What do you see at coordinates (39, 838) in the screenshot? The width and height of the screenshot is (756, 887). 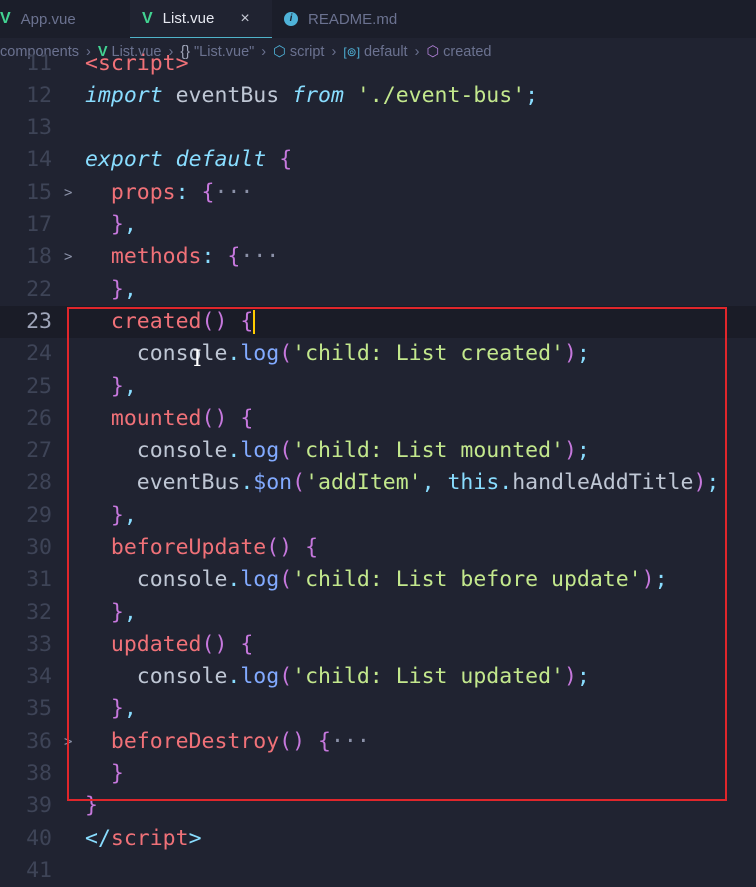 I see `line-number: 40` at bounding box center [39, 838].